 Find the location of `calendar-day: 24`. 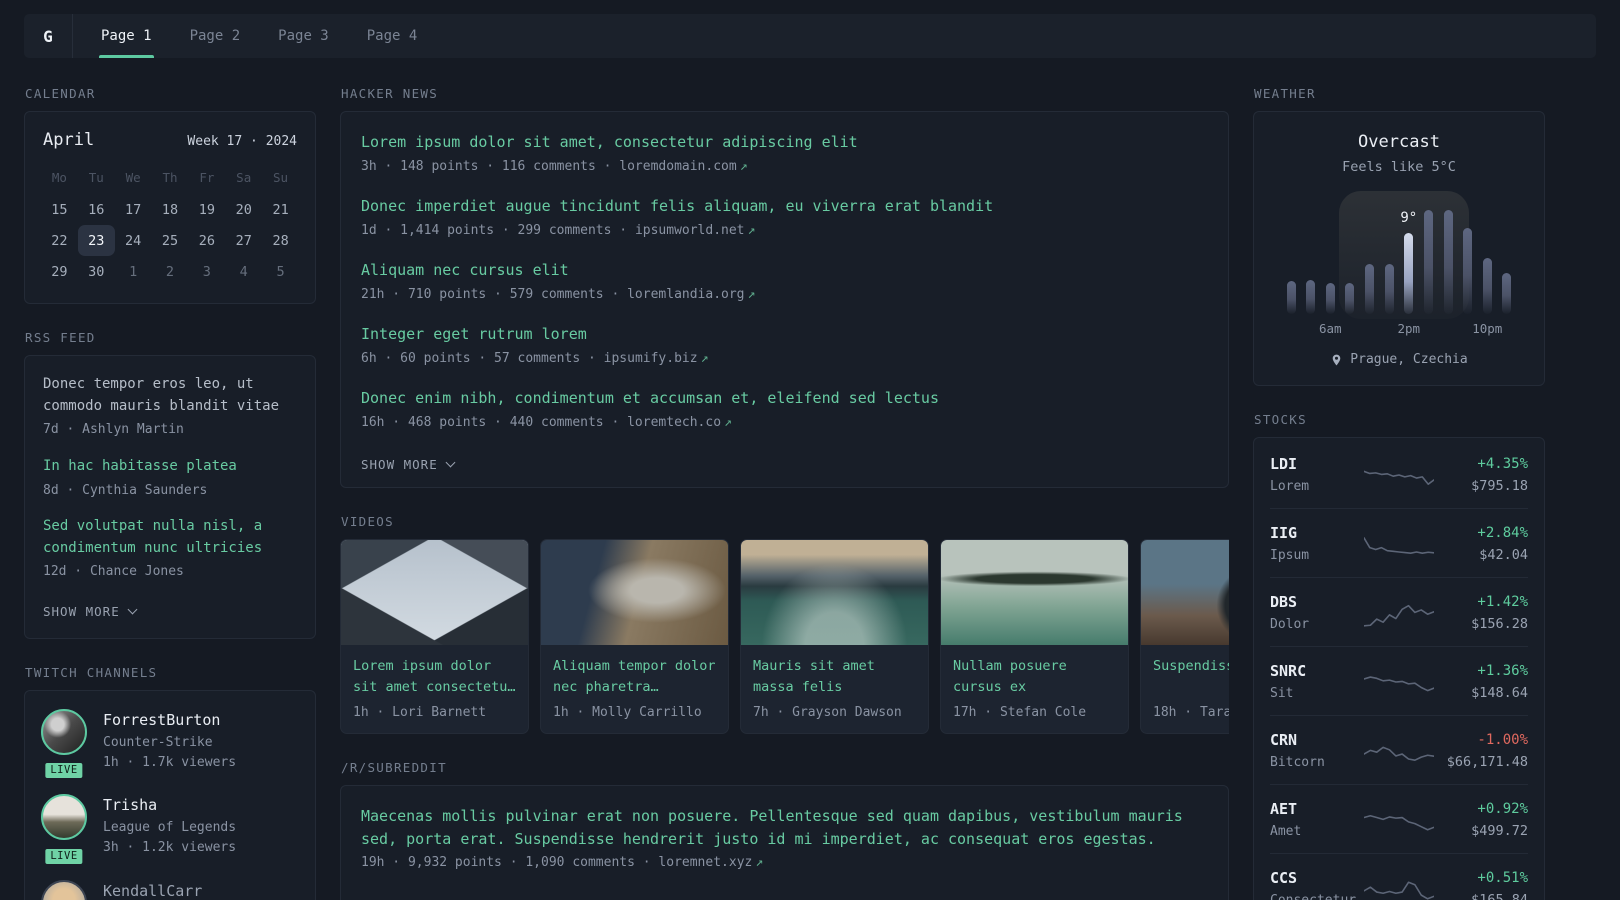

calendar-day: 24 is located at coordinates (133, 240).